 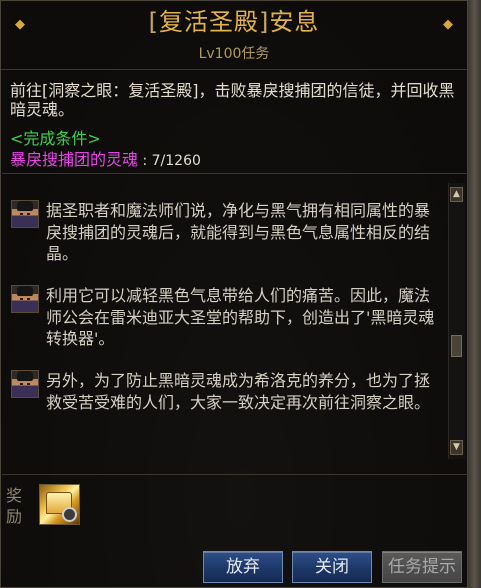 I want to click on title-bracket-open: [, so click(x=153, y=22).